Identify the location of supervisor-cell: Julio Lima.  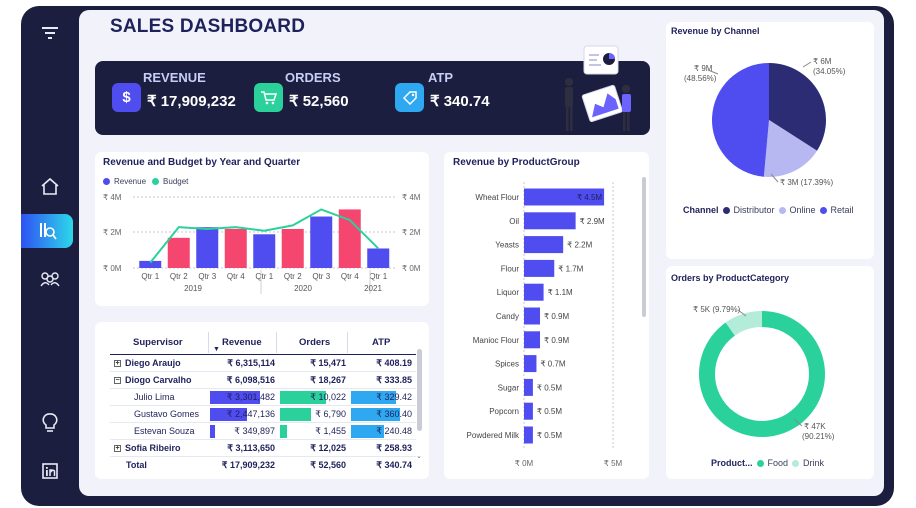
(154, 397).